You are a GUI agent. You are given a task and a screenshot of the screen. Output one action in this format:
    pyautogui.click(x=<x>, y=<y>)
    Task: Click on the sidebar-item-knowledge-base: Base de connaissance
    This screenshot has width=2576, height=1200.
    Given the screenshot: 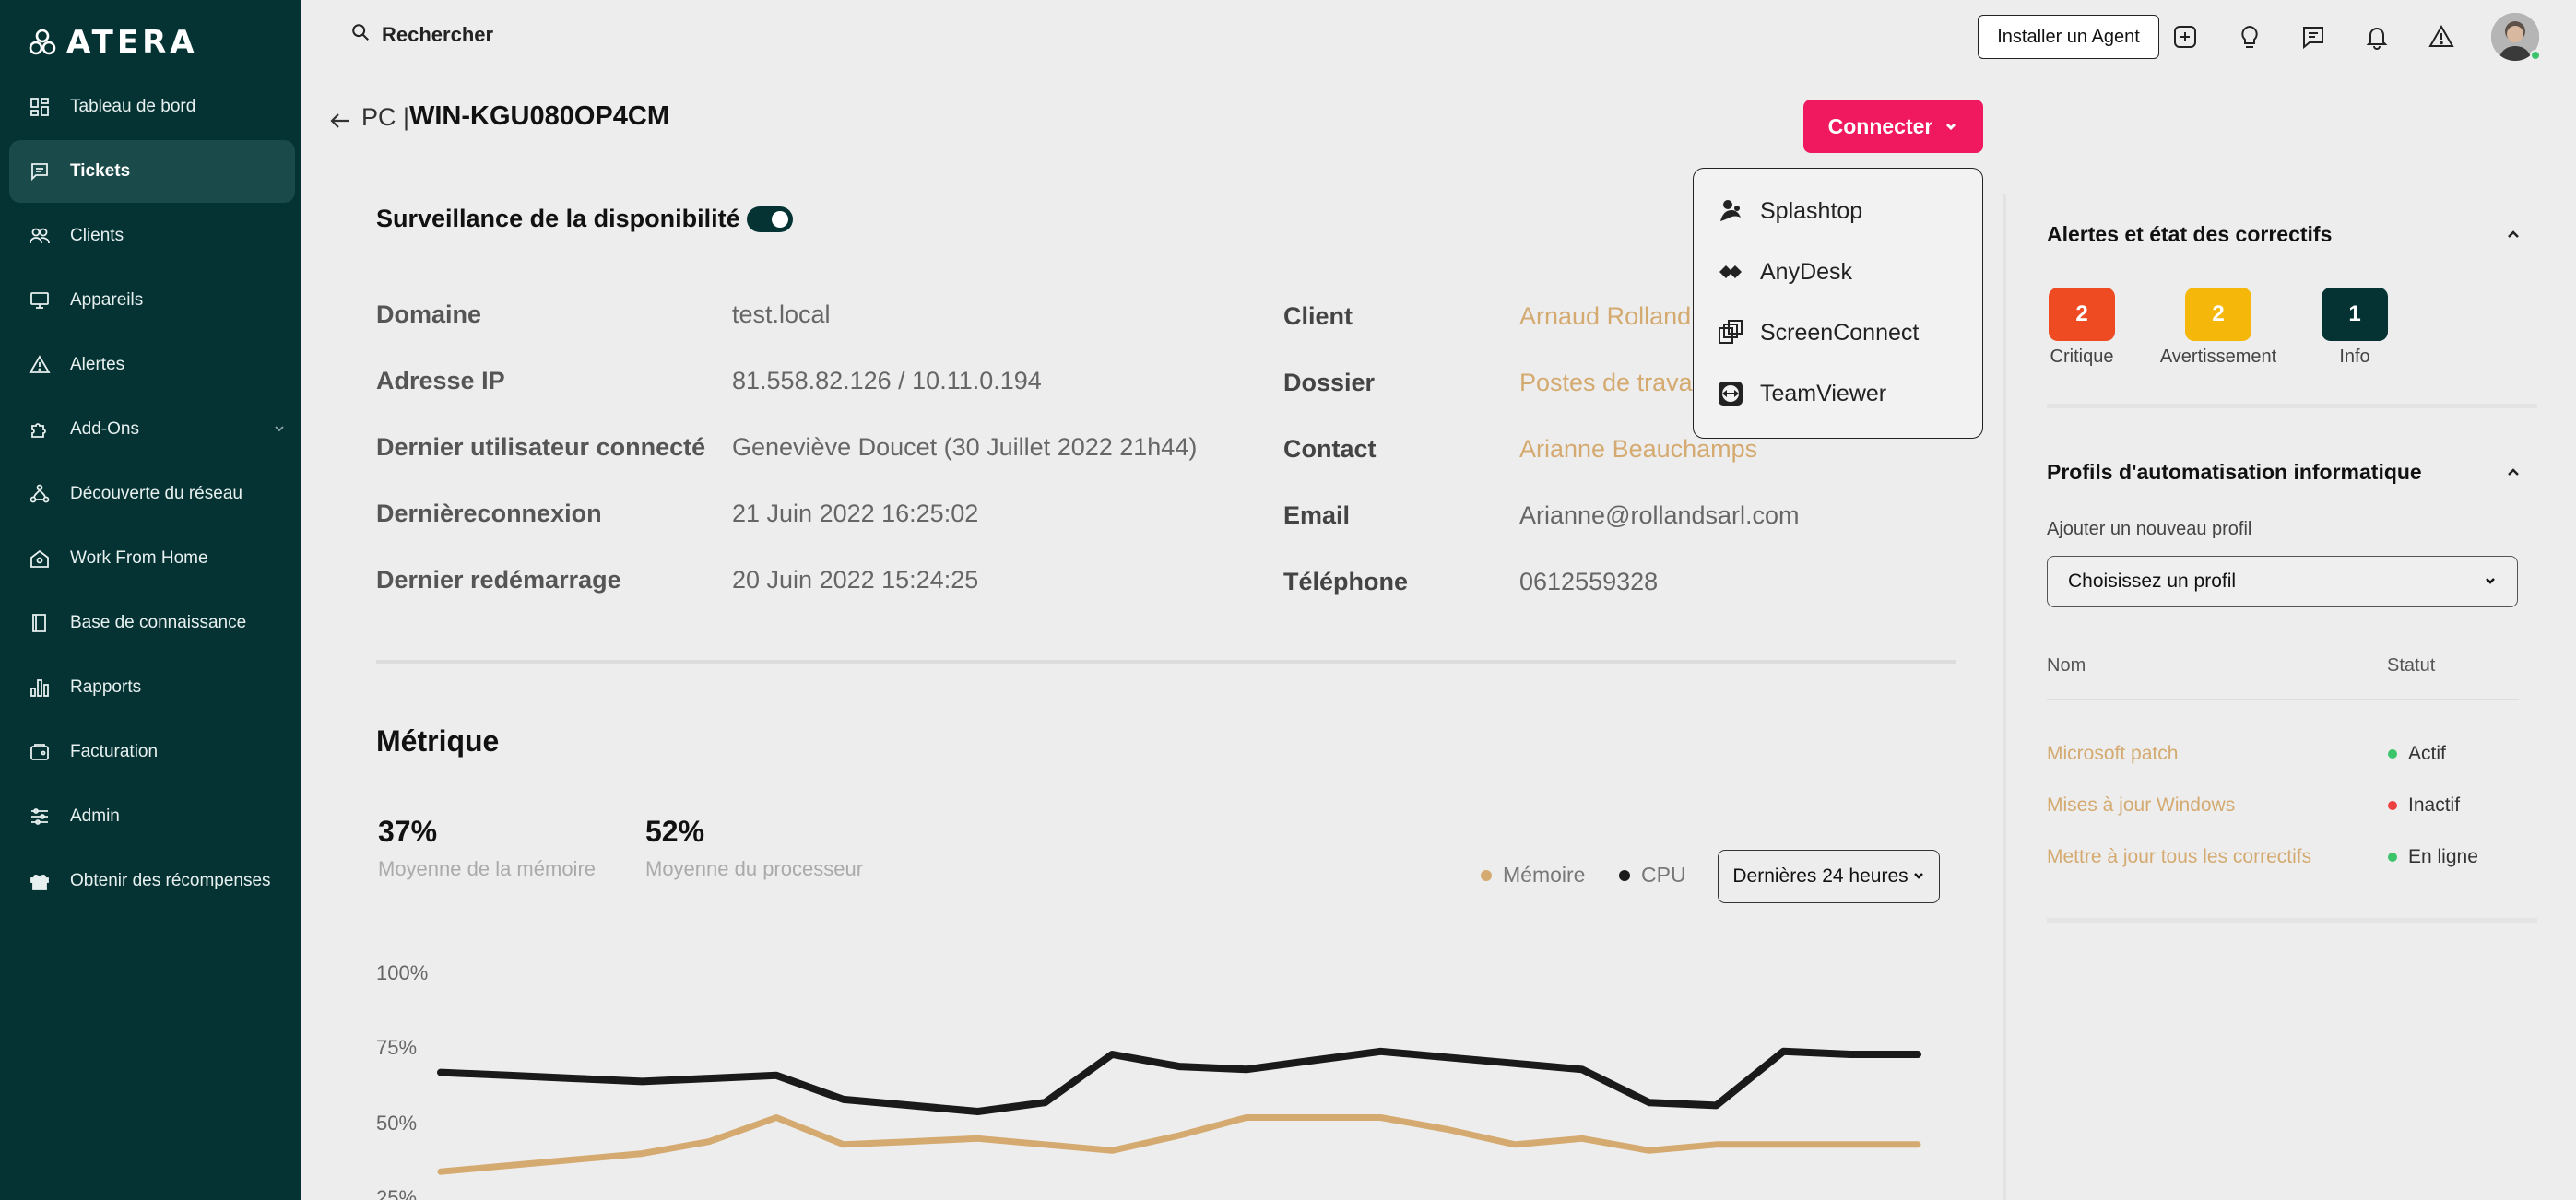 What is the action you would take?
    pyautogui.click(x=152, y=623)
    